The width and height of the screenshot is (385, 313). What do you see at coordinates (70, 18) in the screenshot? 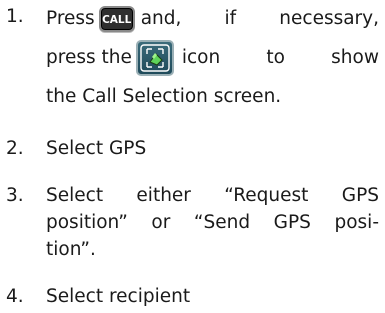
I see `step-text-part: Press` at bounding box center [70, 18].